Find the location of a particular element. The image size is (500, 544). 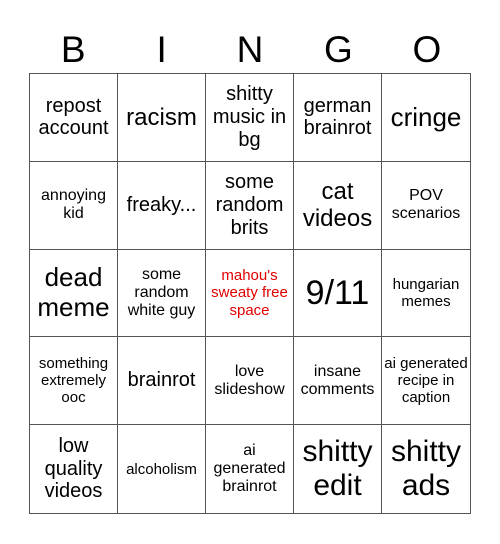

cell-text: alcoholism is located at coordinates (161, 469).